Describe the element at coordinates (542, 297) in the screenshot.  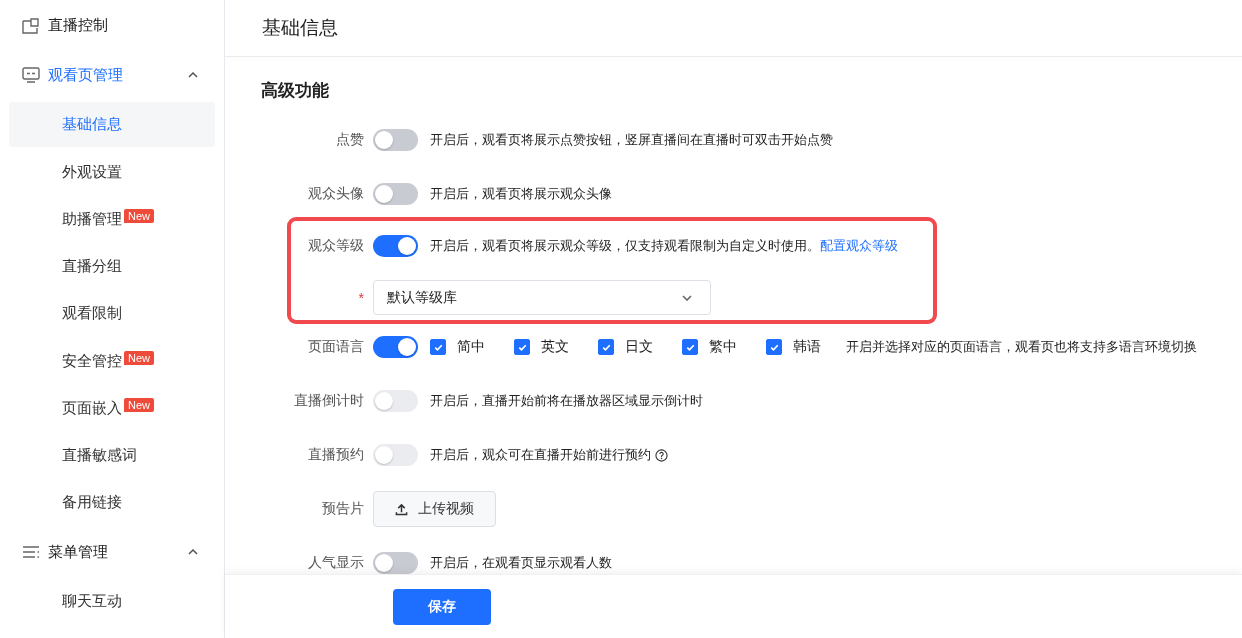
I see `level-select: 默认等级库` at that location.